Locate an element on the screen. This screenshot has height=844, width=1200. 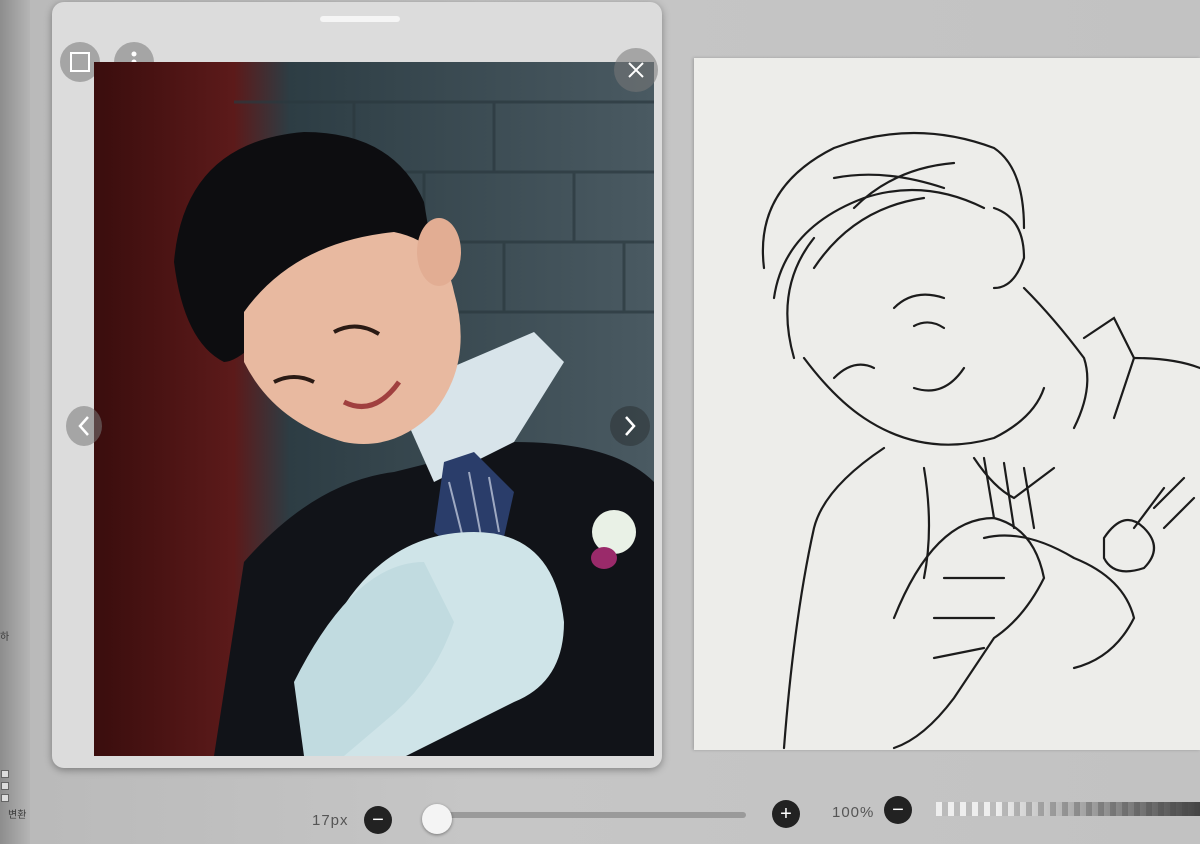
chevron-right-icon is located at coordinates (630, 426).